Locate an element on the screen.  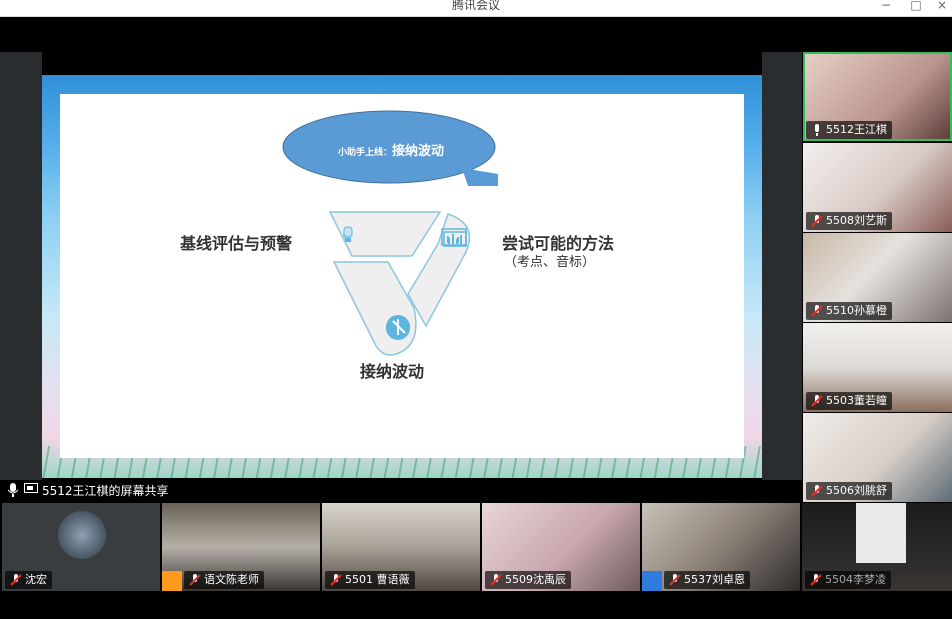
share-right-gutter is located at coordinates (782, 266).